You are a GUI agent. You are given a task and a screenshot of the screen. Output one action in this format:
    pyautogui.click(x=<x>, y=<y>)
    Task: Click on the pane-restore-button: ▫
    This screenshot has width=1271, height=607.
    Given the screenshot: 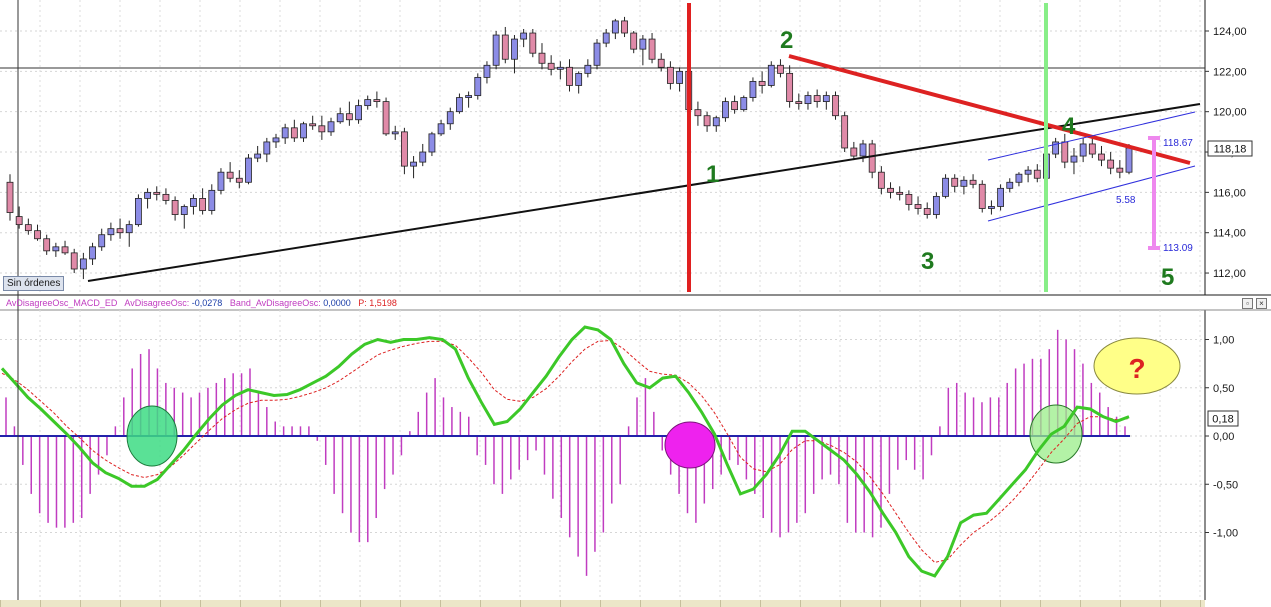 What is the action you would take?
    pyautogui.click(x=1247, y=303)
    